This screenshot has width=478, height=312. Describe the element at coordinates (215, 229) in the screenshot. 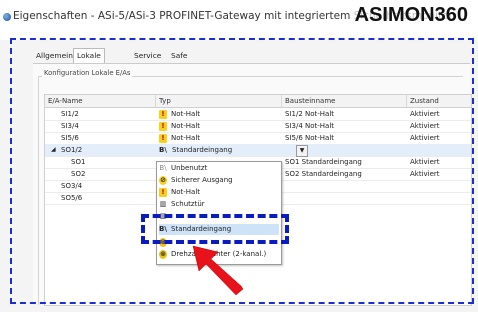

I see `annotation-highlight-box` at that location.